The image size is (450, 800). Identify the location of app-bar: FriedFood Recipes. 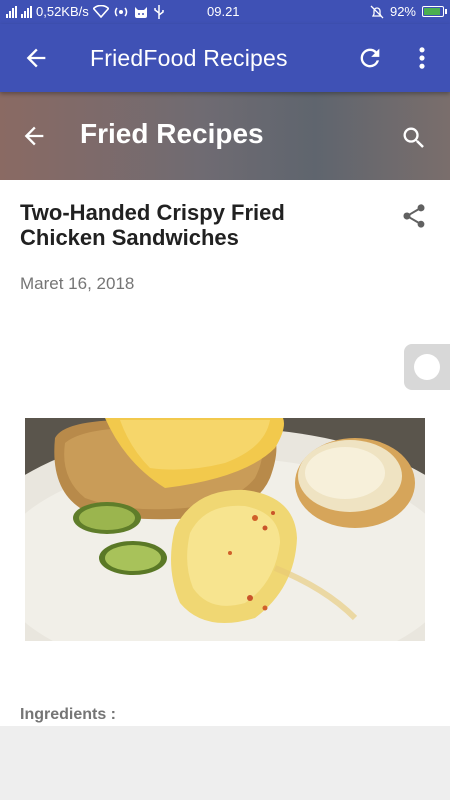
(225, 58).